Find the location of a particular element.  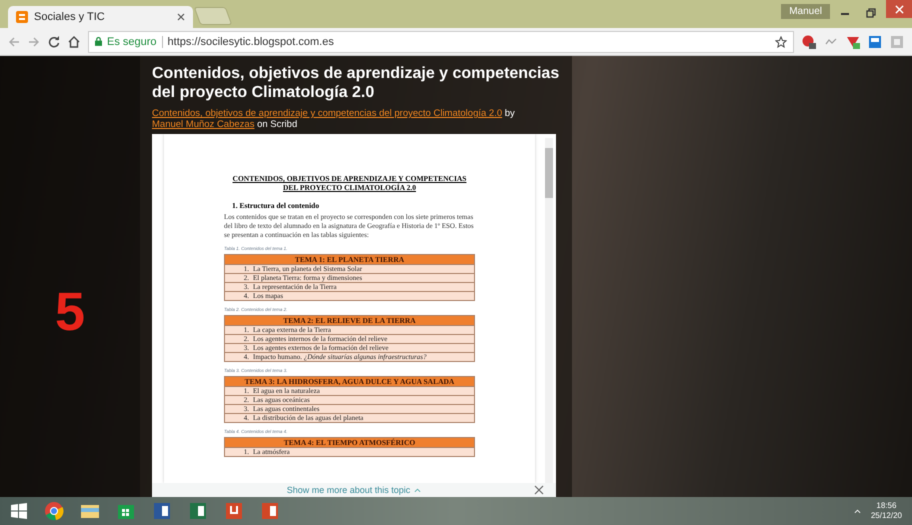

attribution-text: Contenidos, objetivos de aprendizaje y competencias del proyecto Climatología 2.0 by Manuel Muñoz Cabezas on Scribd is located at coordinates (334, 119).